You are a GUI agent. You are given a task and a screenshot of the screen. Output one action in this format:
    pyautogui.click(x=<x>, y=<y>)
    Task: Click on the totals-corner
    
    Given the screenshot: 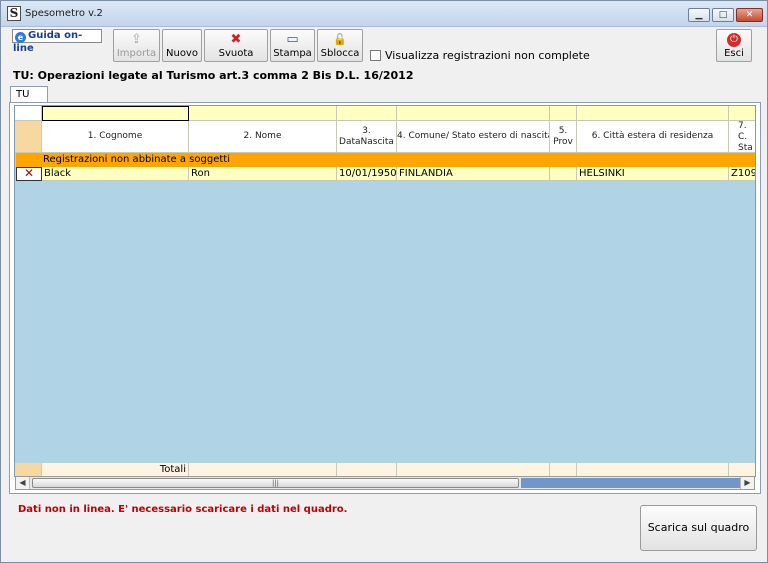 What is the action you would take?
    pyautogui.click(x=28, y=469)
    